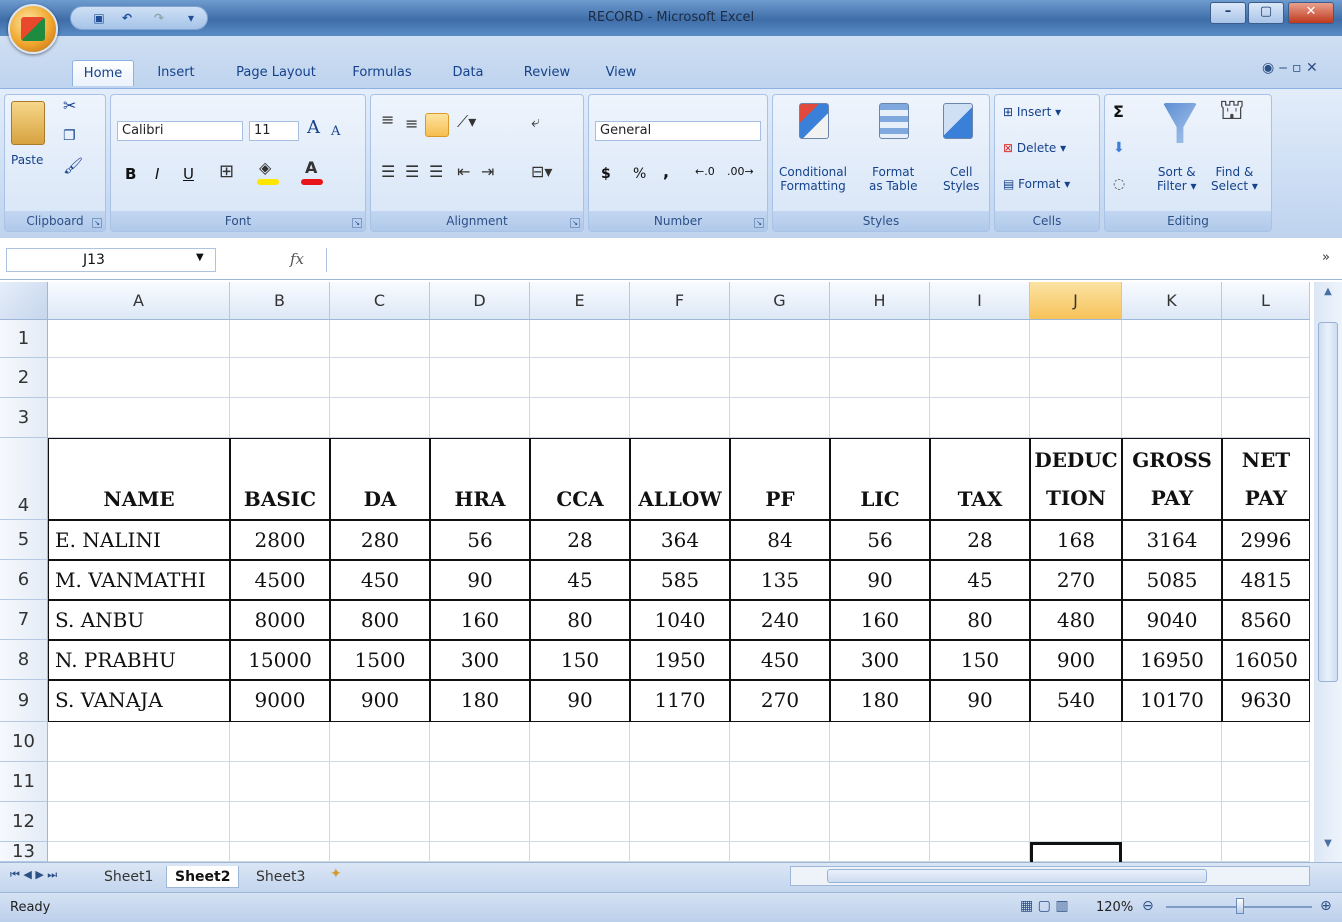 Image resolution: width=1342 pixels, height=922 pixels. Describe the element at coordinates (1326, 257) in the screenshot. I see `expand-formula-bar-icon: »` at that location.